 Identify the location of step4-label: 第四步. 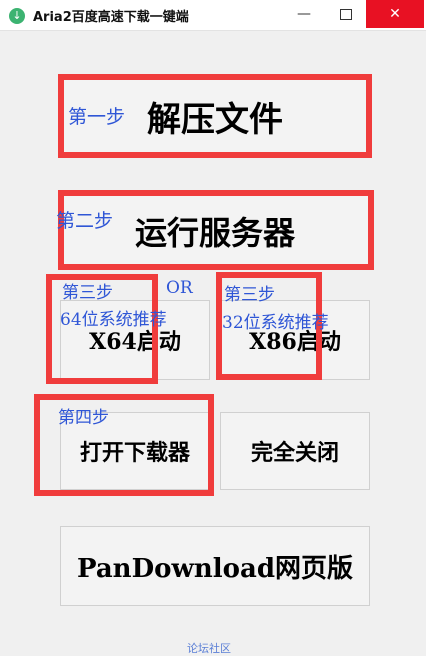
(83, 418).